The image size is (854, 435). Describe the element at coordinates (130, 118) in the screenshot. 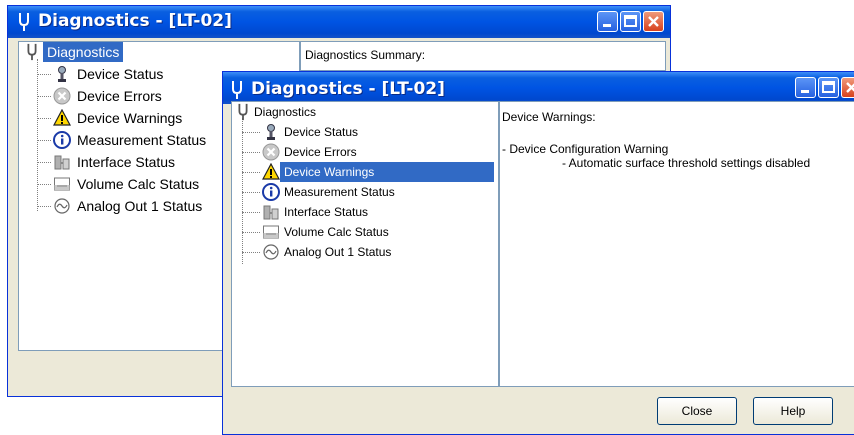

I see `tree-item-label: Device Warnings` at that location.